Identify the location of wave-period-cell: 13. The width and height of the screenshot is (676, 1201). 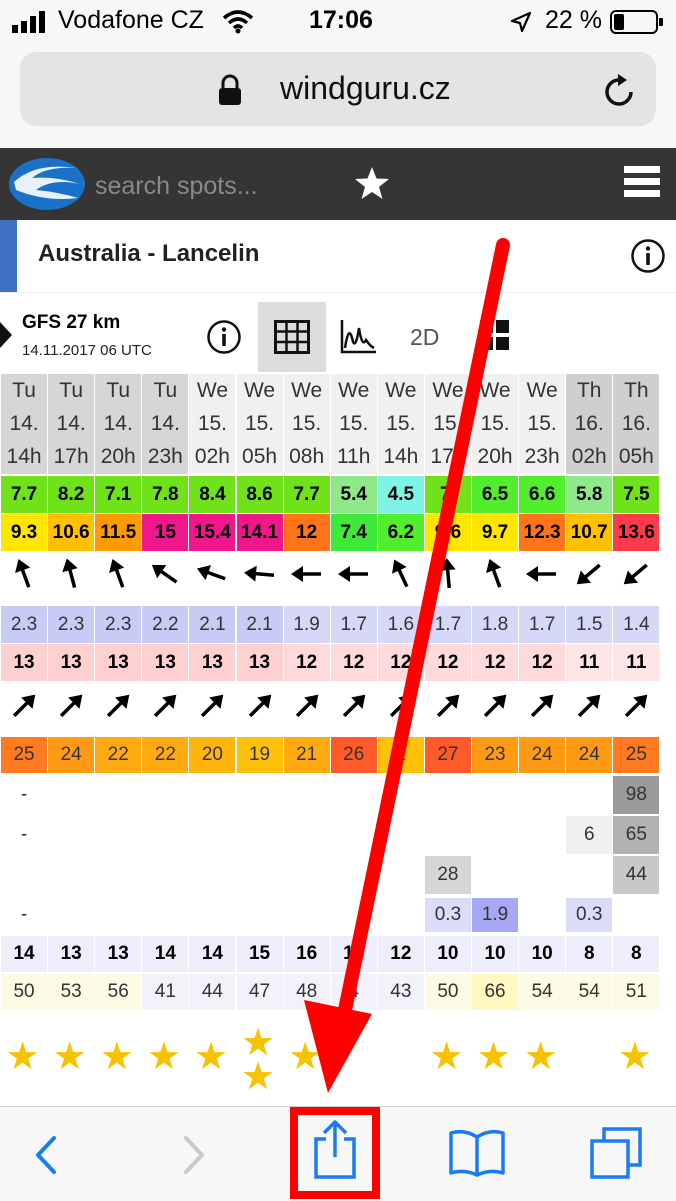
(71, 662).